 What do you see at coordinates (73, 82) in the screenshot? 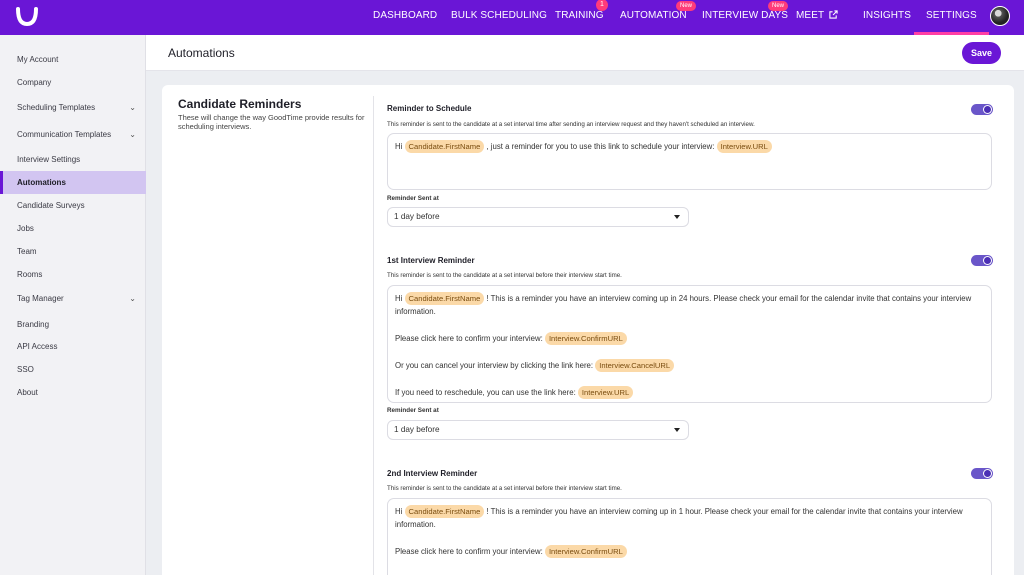
I see `sidebar-item-company: Company` at bounding box center [73, 82].